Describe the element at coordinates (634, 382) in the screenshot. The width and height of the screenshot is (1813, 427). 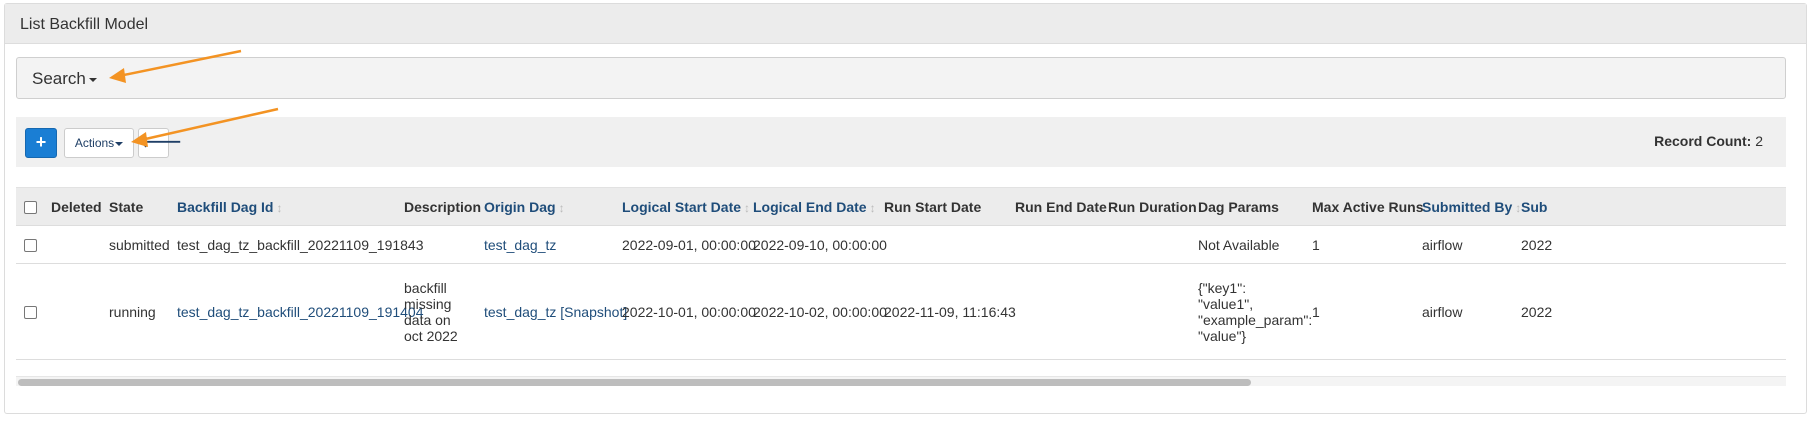
I see `scrollbar-thumb` at that location.